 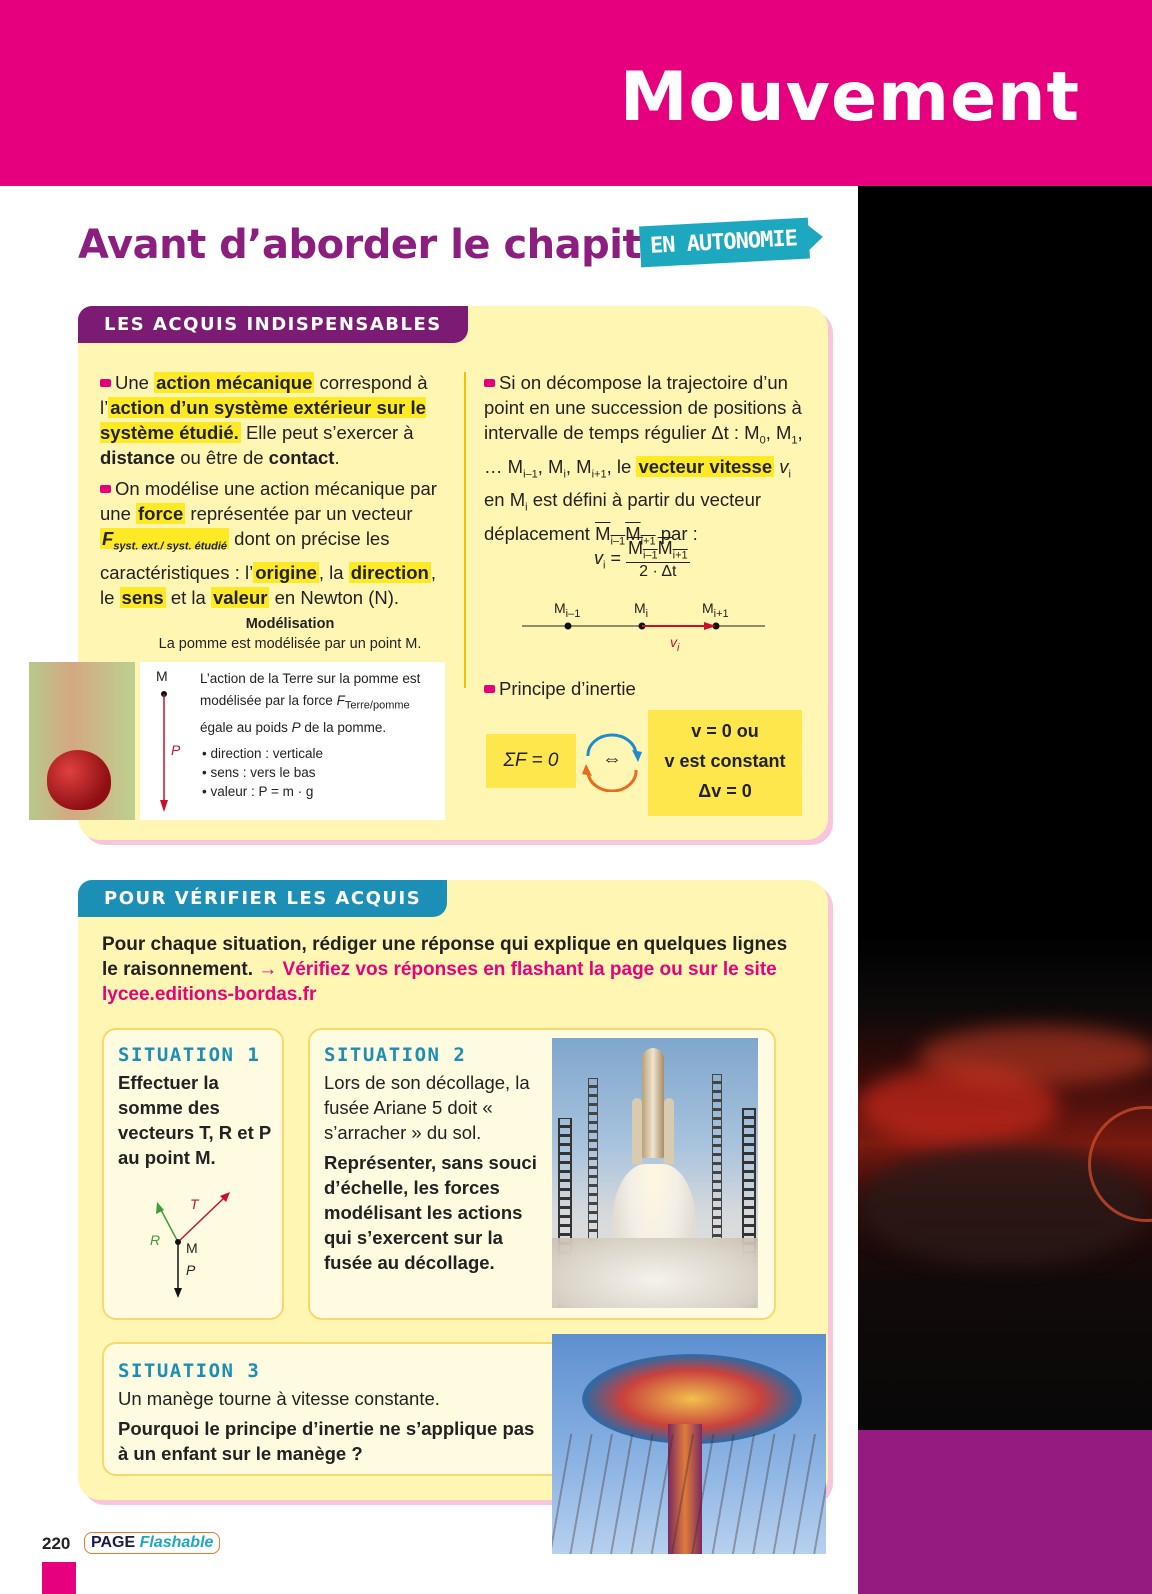 I want to click on axis-label-m-i: Mi, so click(x=641, y=610).